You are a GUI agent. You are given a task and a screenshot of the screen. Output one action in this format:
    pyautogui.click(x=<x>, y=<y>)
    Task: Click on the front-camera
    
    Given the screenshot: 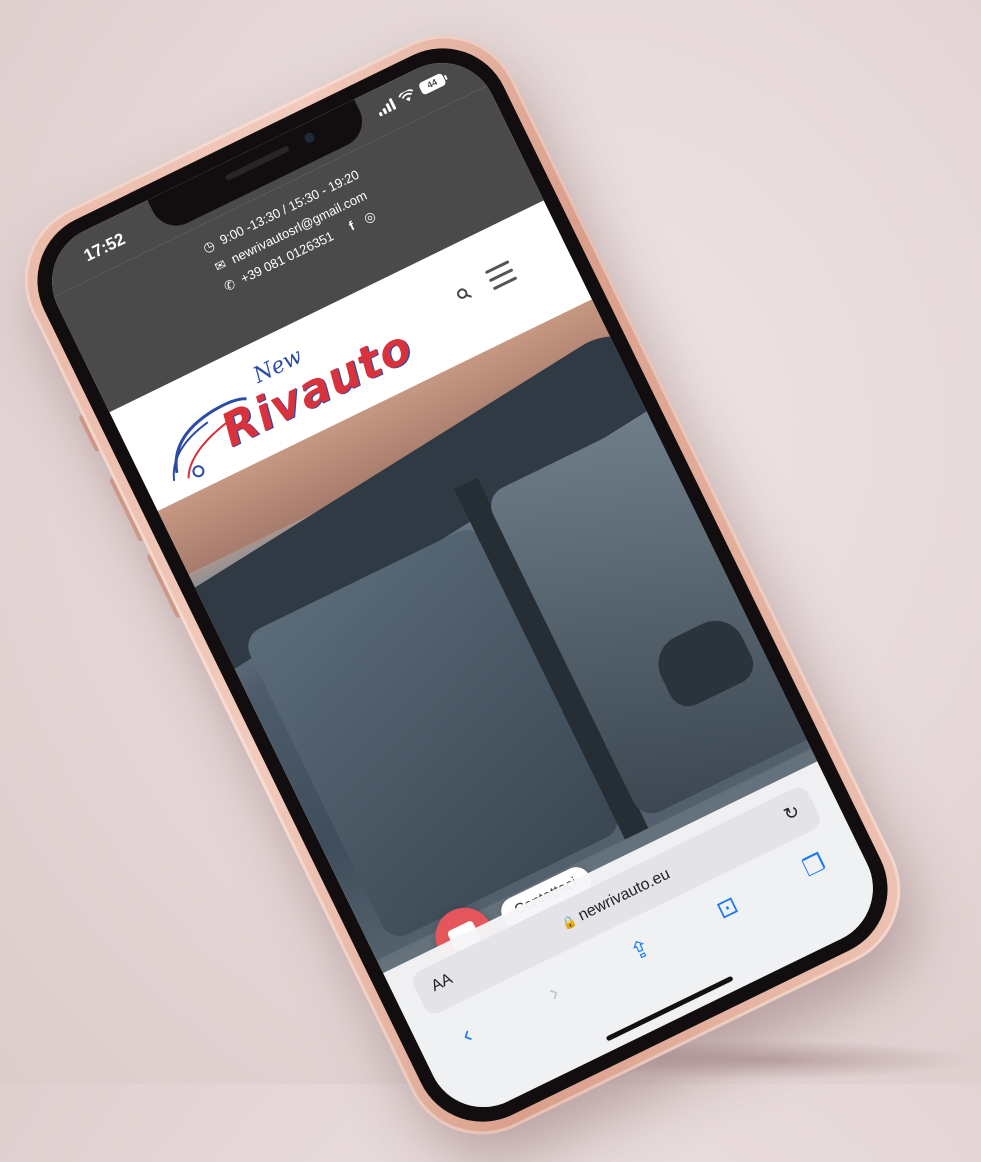 What is the action you would take?
    pyautogui.click(x=309, y=138)
    